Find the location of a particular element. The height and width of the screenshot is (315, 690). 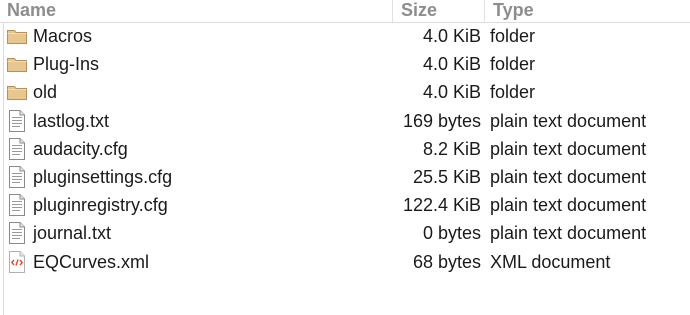

file-name: audacity.cfg is located at coordinates (80, 148).